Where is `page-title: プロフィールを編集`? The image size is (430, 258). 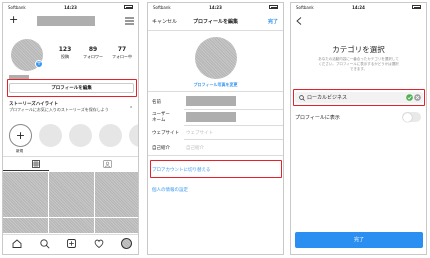
page-title: プロフィールを編集 is located at coordinates (215, 22).